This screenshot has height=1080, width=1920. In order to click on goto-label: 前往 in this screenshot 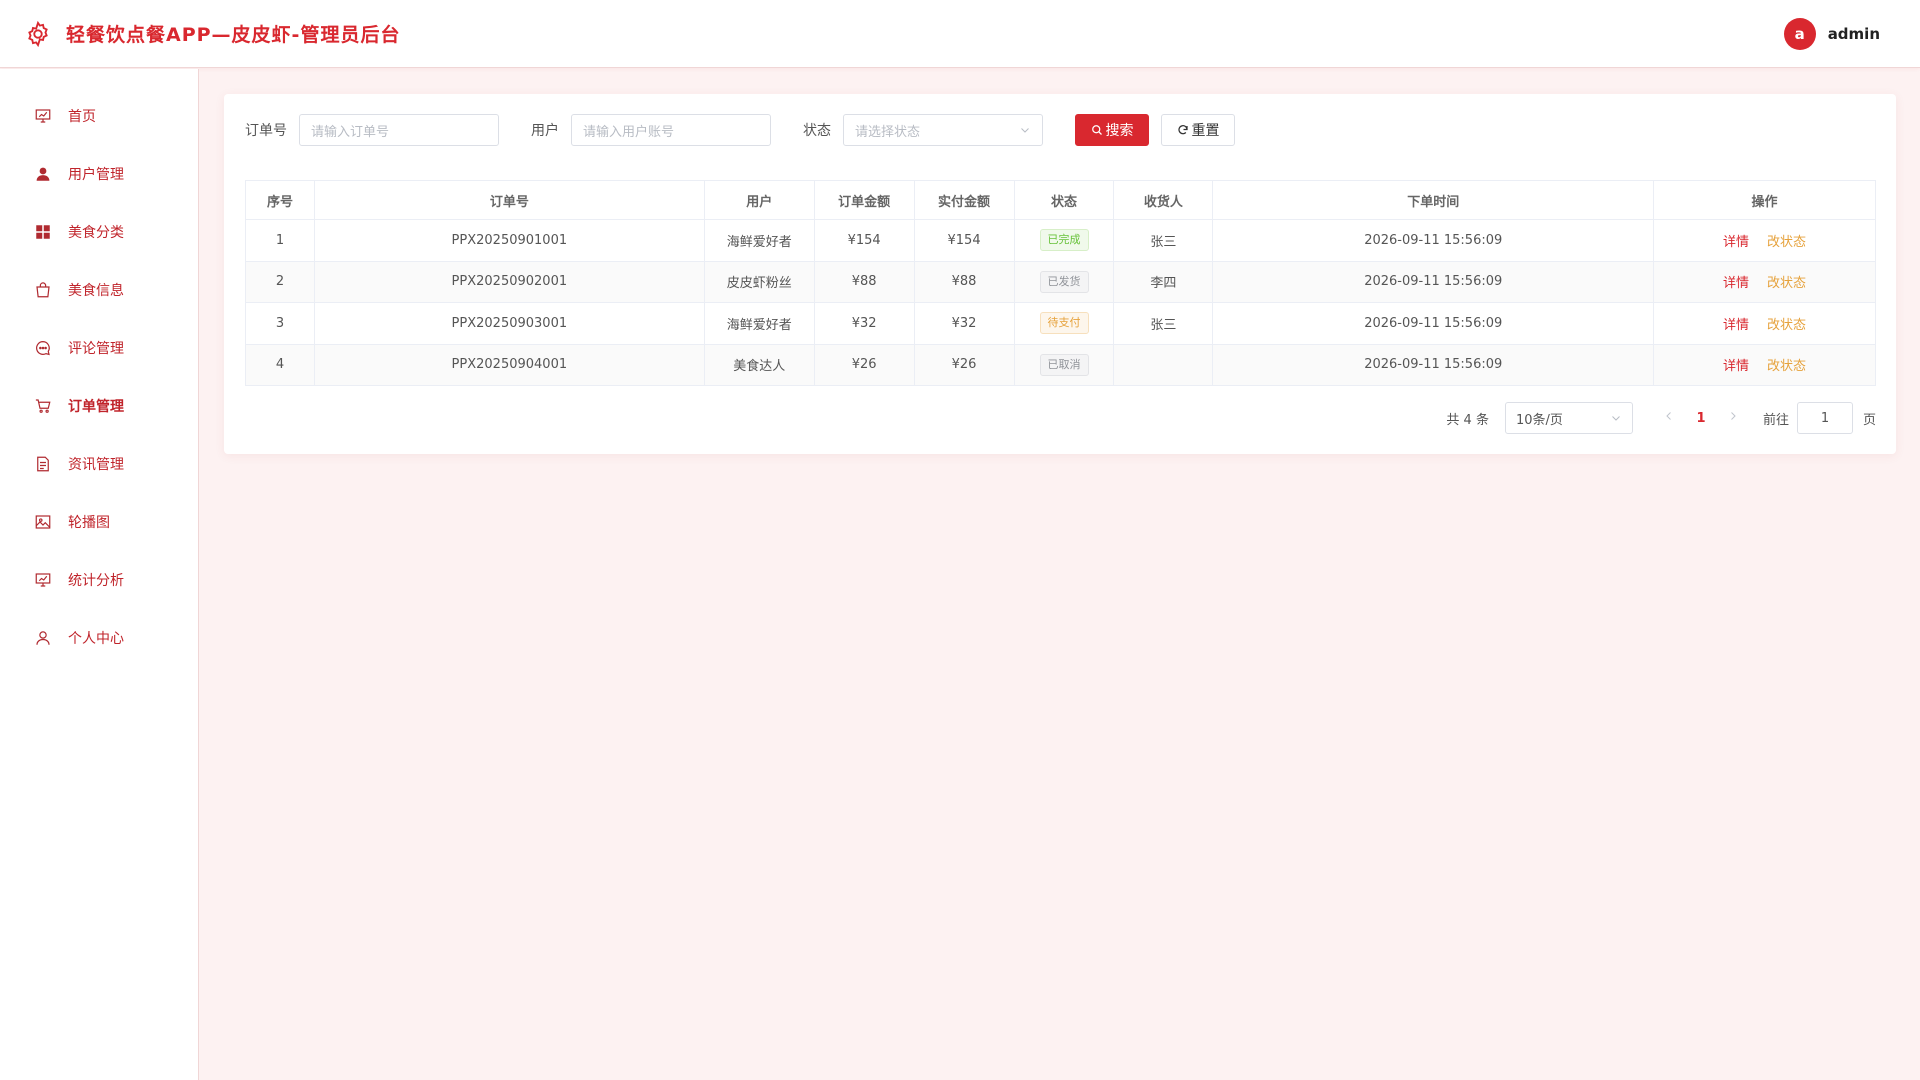, I will do `click(1775, 420)`.